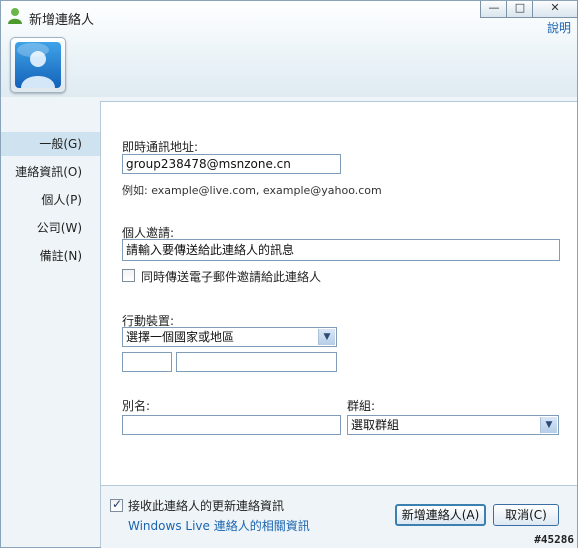 The height and width of the screenshot is (548, 578). Describe the element at coordinates (206, 506) in the screenshot. I see `receive-updates-label: 接收此連絡人的更新連絡資訊` at that location.